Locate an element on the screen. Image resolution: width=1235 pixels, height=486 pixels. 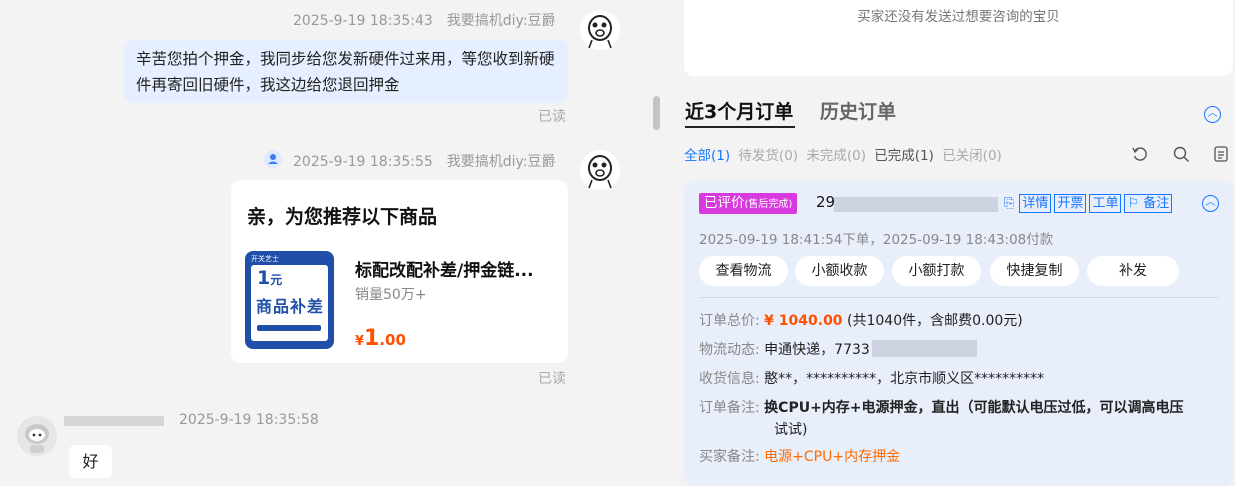
note-link: ⚐ 备注 is located at coordinates (1148, 203).